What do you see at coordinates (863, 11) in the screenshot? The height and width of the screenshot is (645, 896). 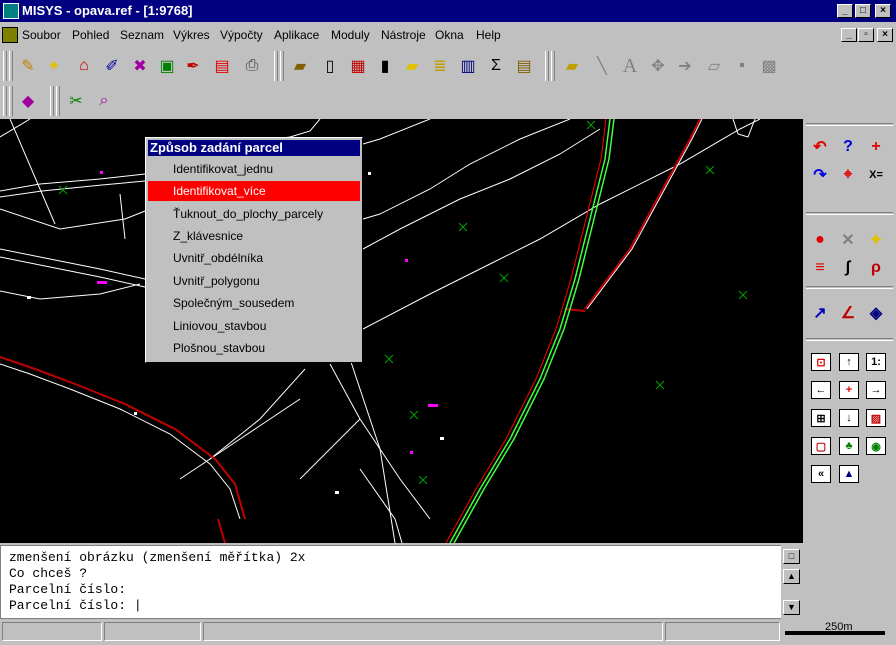 I see `maximize-button: □` at bounding box center [863, 11].